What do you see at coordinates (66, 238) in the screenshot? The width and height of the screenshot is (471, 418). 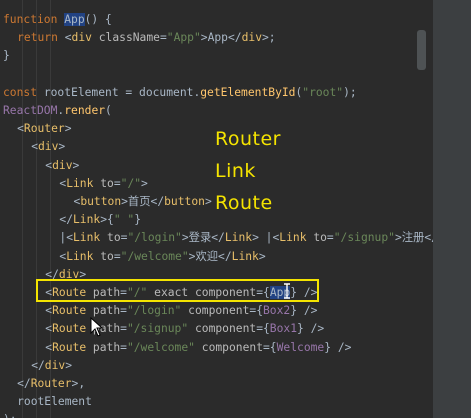 I see `code-token: |<` at bounding box center [66, 238].